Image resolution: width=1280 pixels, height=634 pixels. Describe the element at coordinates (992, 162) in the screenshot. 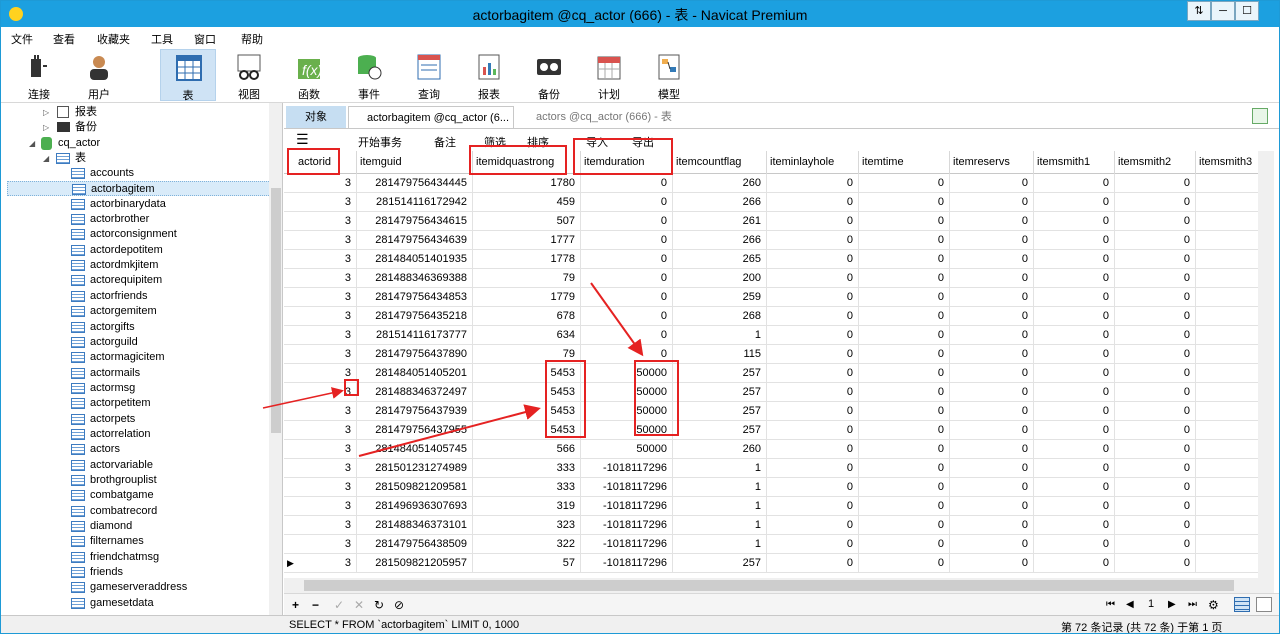

I see `column-header-itemreservs: itemreservs` at that location.